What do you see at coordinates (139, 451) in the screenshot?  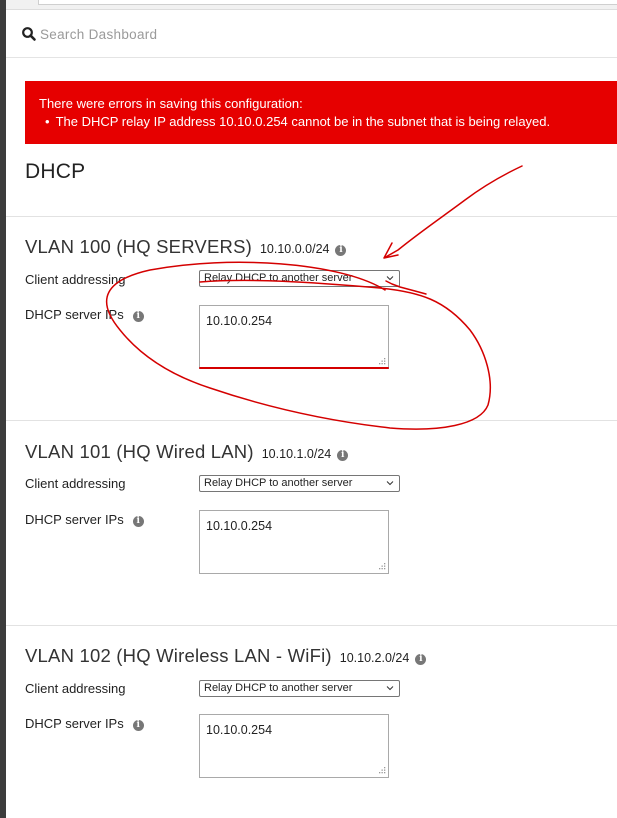 I see `vlan-name: VLAN 101 (HQ Wired LAN)` at bounding box center [139, 451].